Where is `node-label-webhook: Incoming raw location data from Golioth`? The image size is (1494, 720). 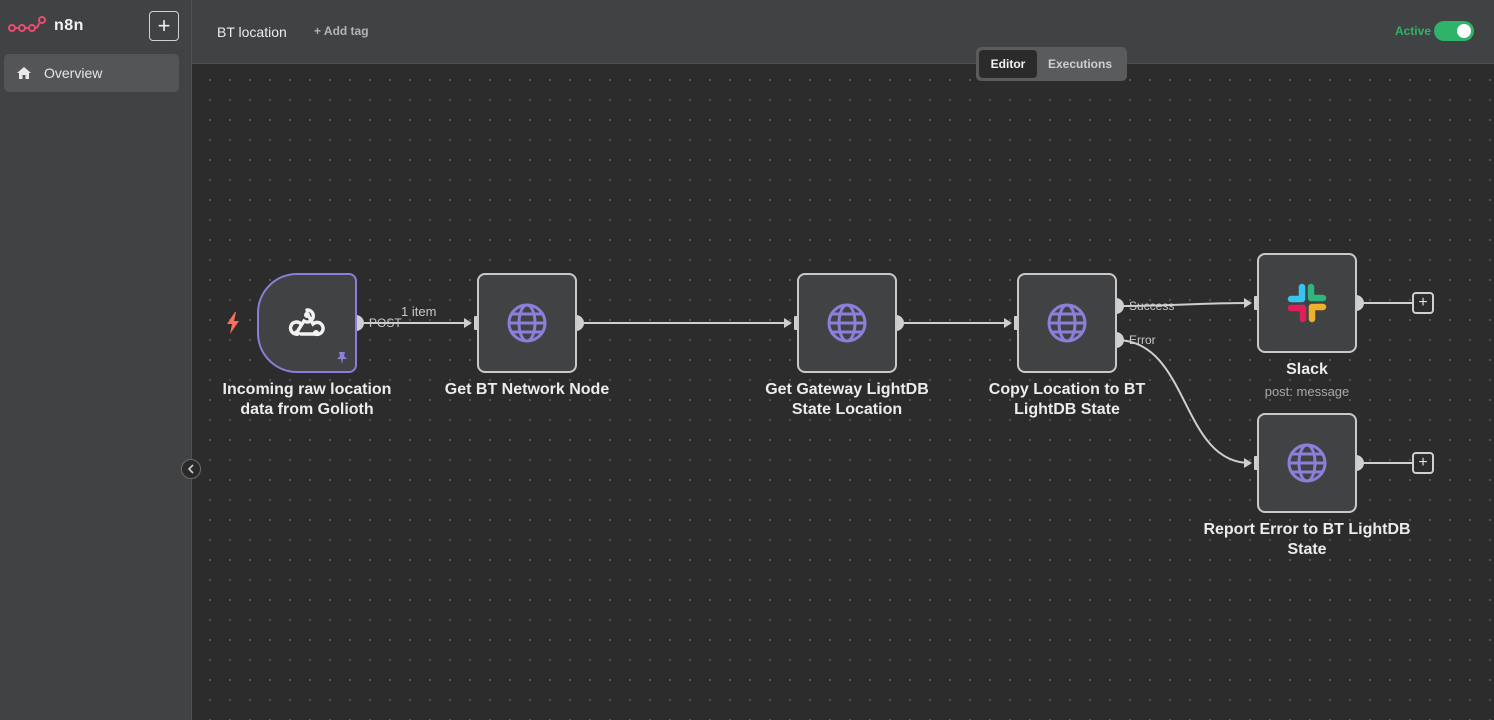
node-label-webhook: Incoming raw location data from Golioth is located at coordinates (307, 399).